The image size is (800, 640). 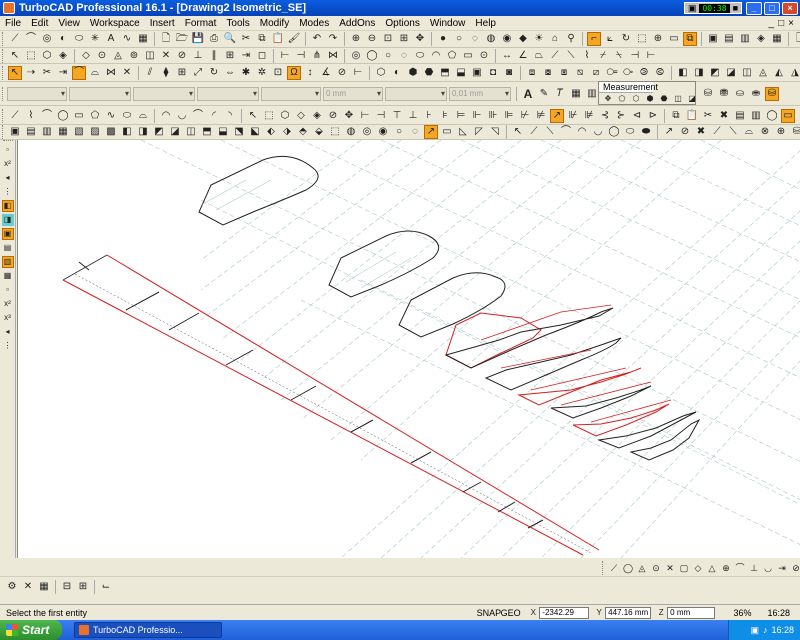 I want to click on menu-window: Window, so click(x=448, y=23).